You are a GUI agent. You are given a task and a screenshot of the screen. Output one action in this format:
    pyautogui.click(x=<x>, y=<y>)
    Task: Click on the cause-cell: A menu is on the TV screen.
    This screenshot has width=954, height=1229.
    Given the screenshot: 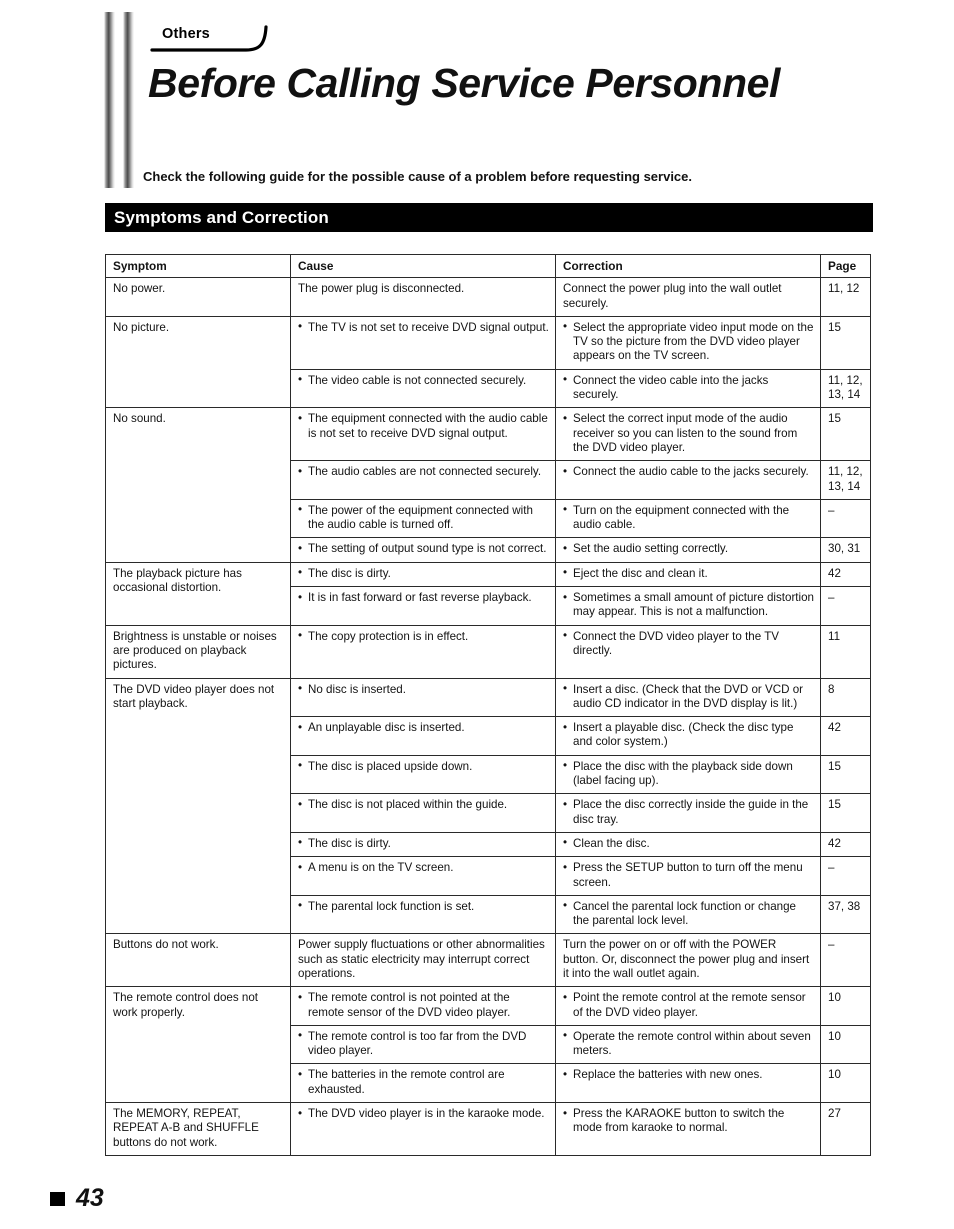 What is the action you would take?
    pyautogui.click(x=423, y=876)
    